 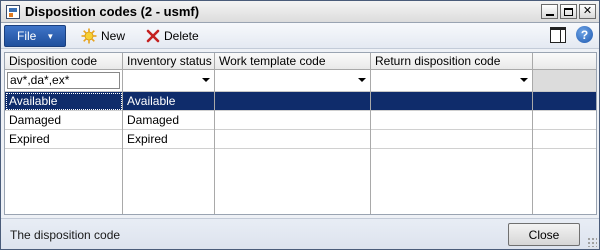 I want to click on toolbar-right-tools: ?, so click(x=571, y=34).